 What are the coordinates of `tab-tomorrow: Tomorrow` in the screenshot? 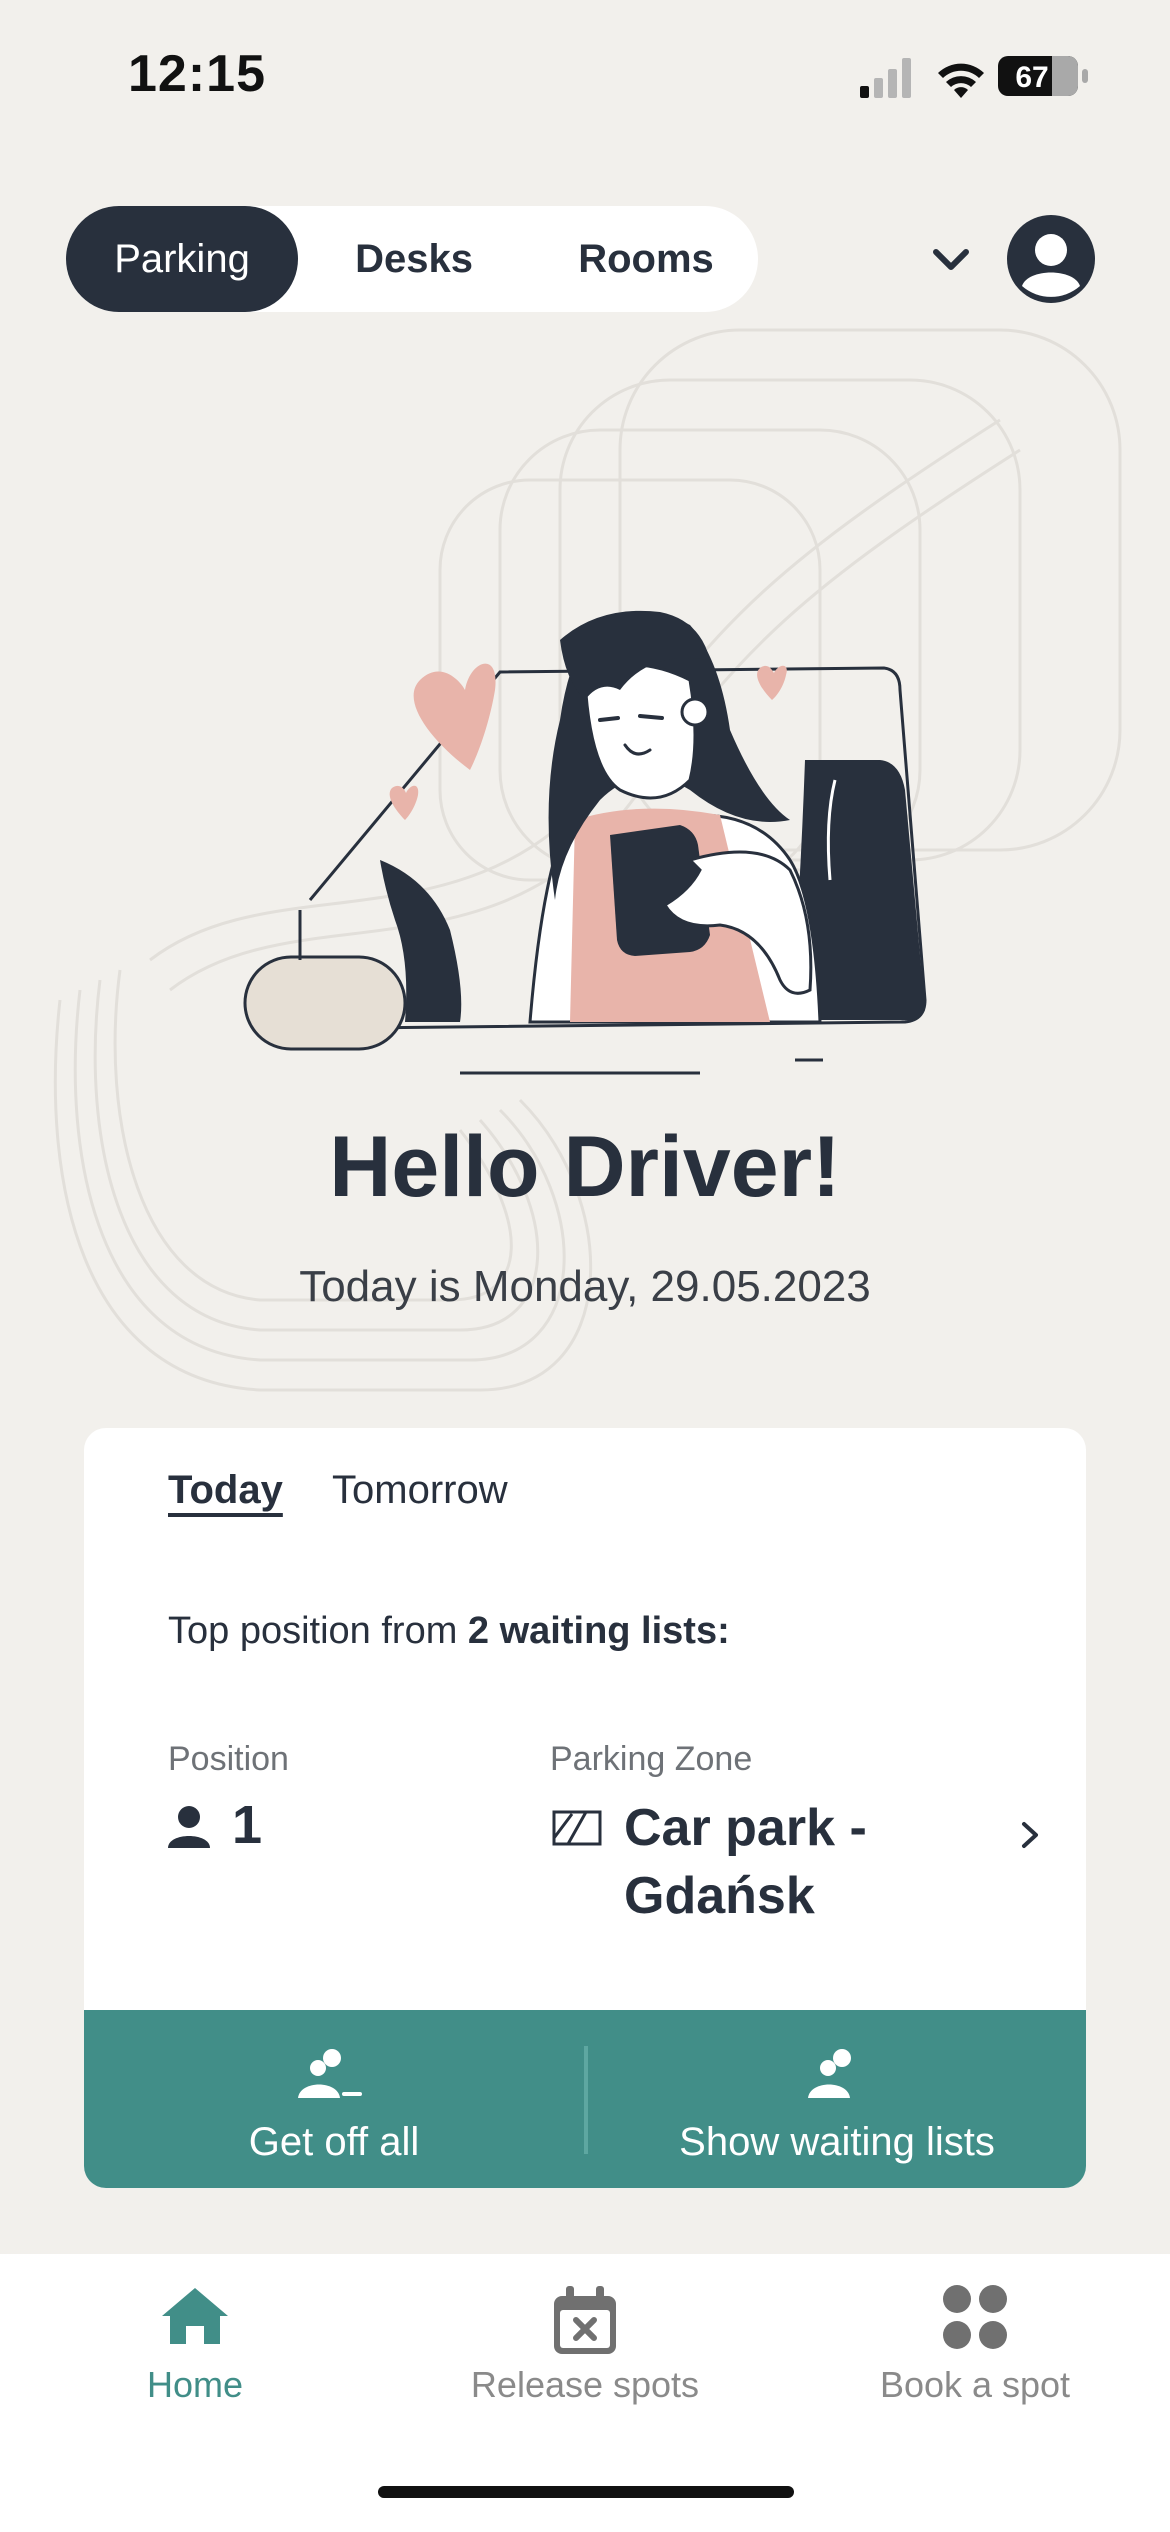 It's located at (420, 1490).